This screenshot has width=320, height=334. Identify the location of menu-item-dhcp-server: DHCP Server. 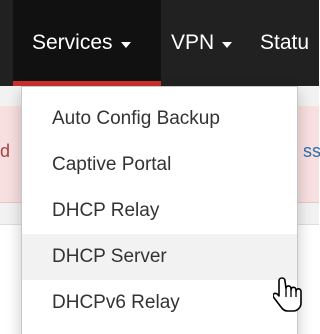
(159, 257).